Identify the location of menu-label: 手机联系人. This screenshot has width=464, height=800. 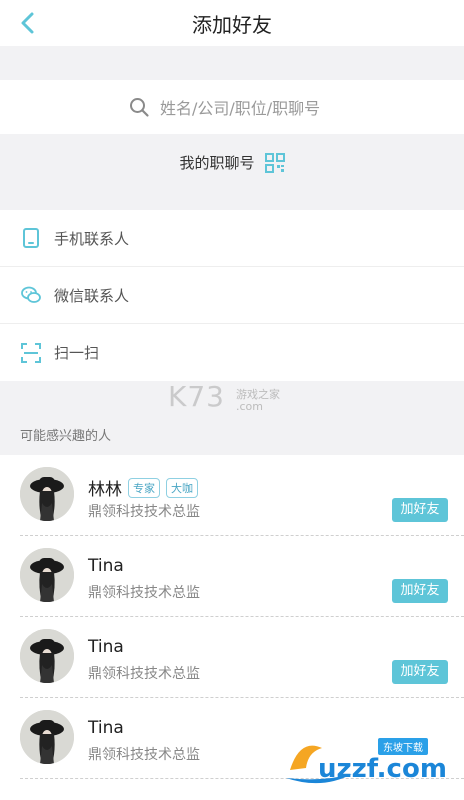
(92, 238).